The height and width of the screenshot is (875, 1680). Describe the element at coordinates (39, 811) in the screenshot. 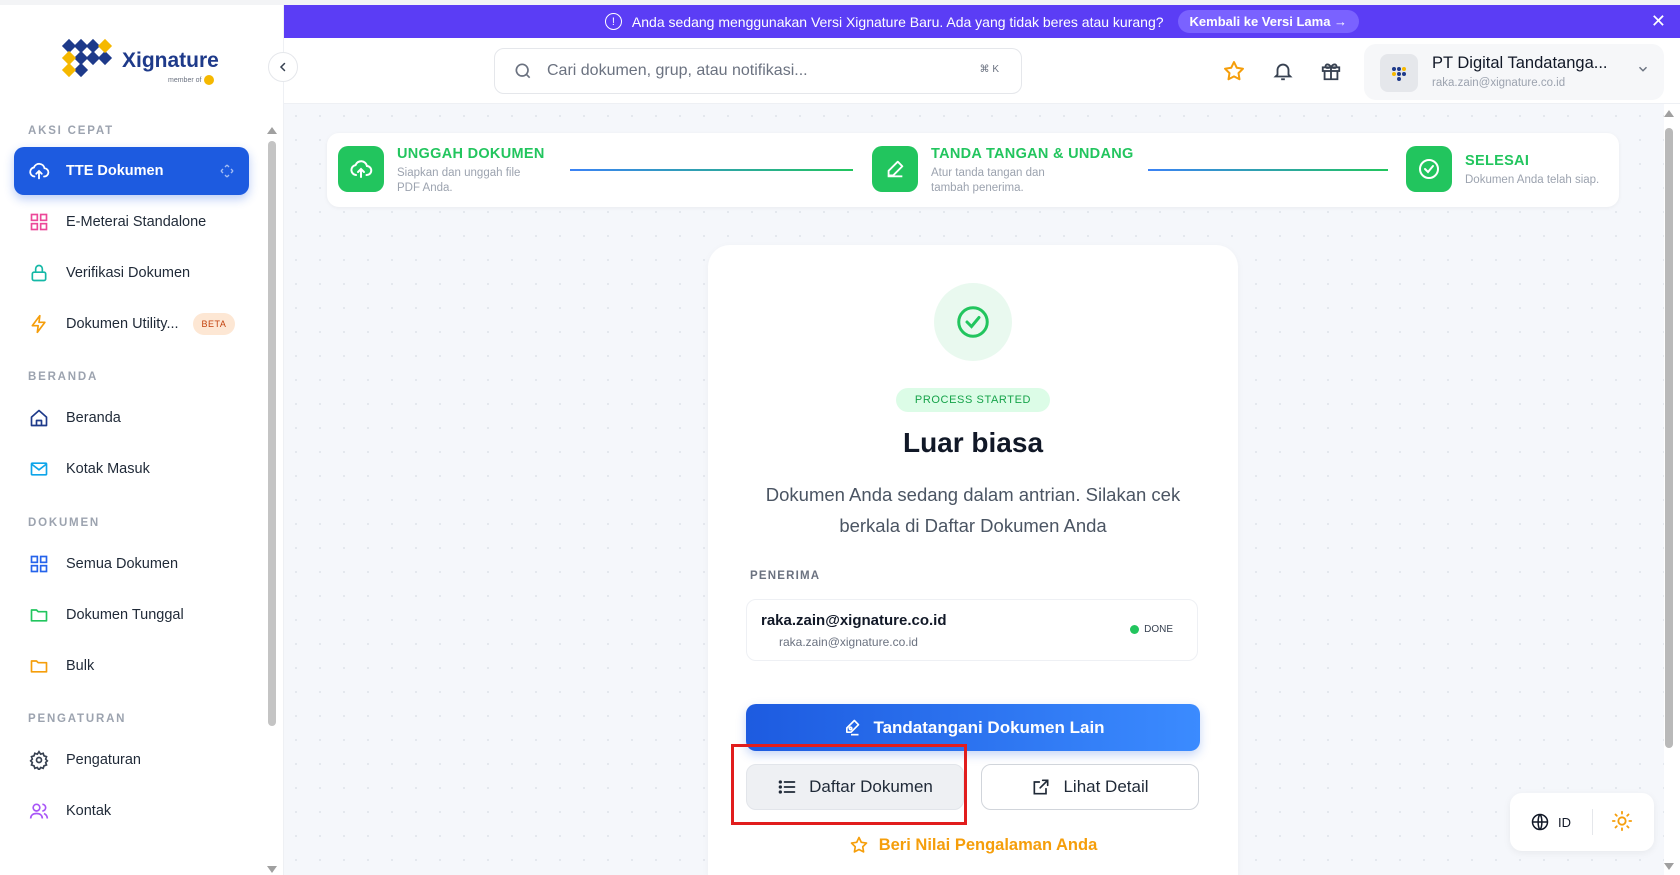

I see `users-icon` at that location.